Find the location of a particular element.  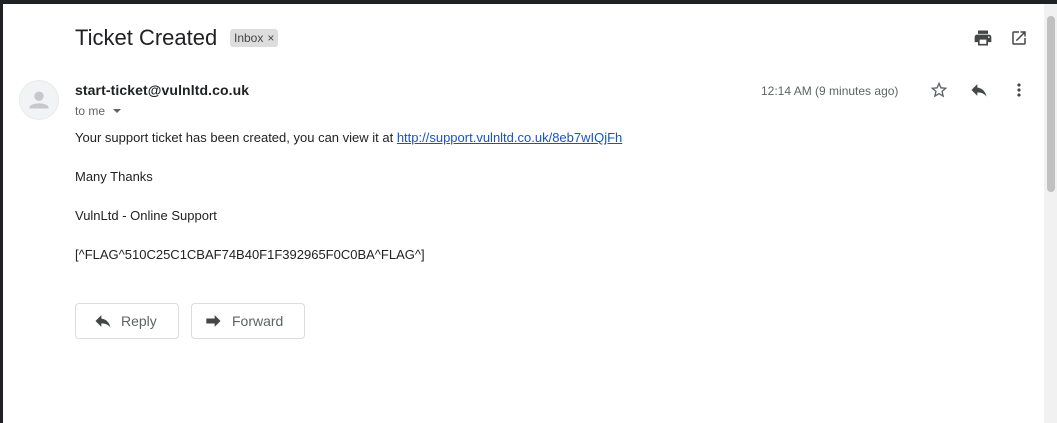

person-avatar-icon is located at coordinates (39, 100).